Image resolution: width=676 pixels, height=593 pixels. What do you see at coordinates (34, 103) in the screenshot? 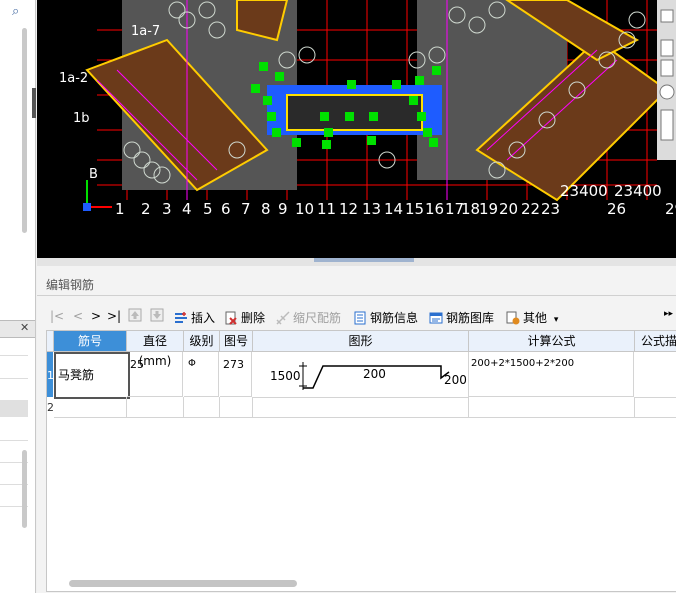
I see `collapse-handle` at bounding box center [34, 103].